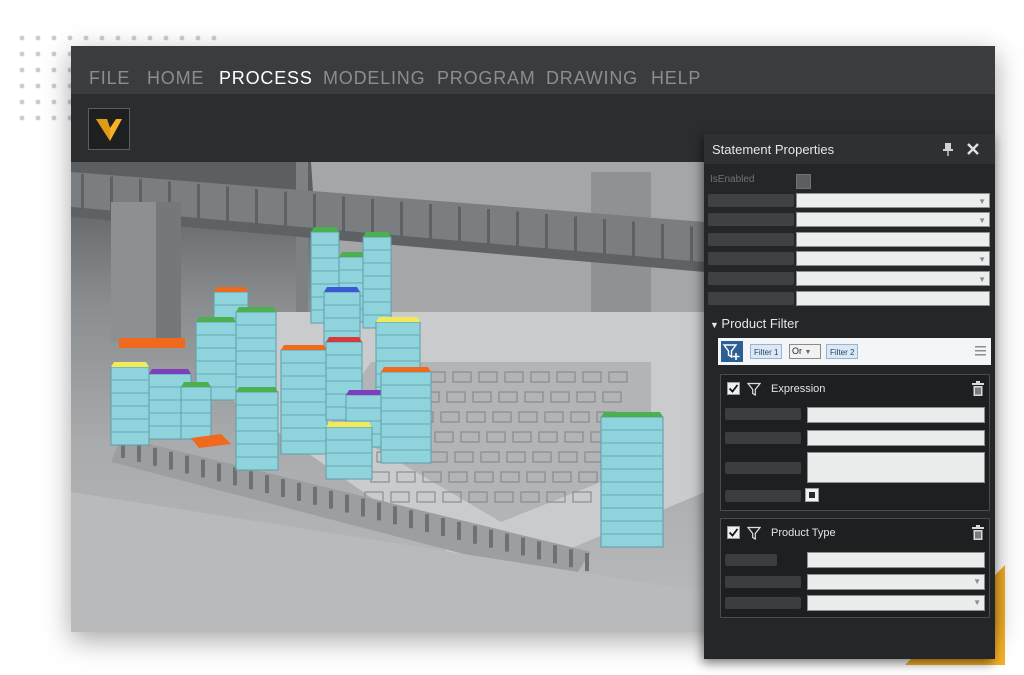  I want to click on filter-bar: Filter 1 Or ▼ Filter 2, so click(854, 351).